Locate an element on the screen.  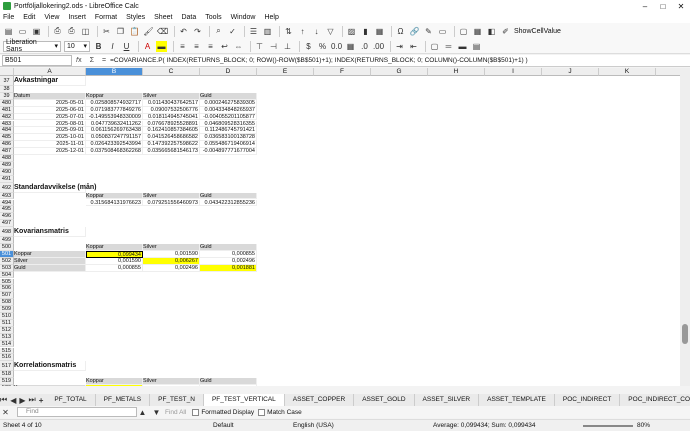
align-center-icon: ≡ is located at coordinates (196, 46).